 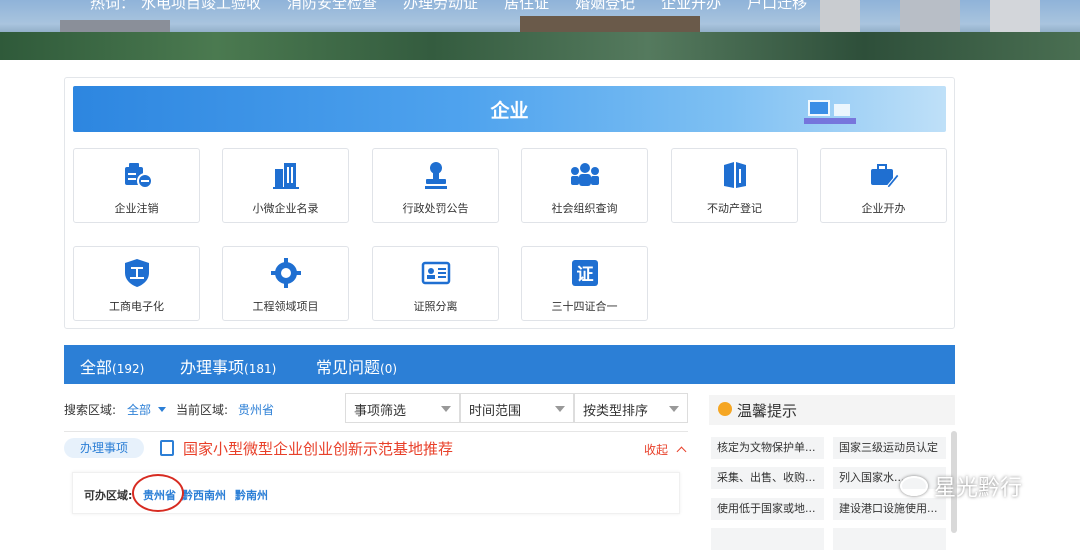 I want to click on result-tabs: 全部(192) 办理事项(181) 常见问题(0), so click(x=509, y=366).